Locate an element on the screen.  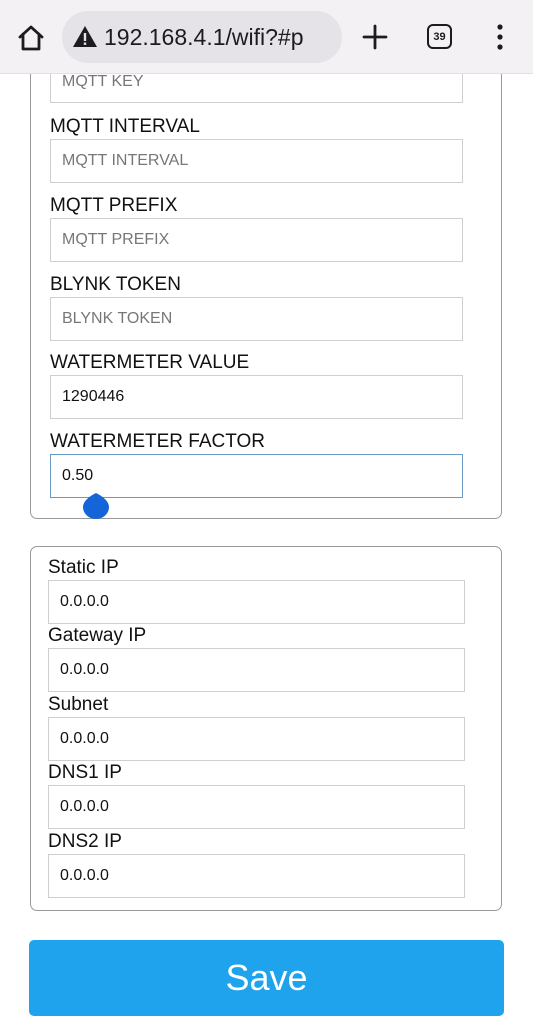
save-button: Save is located at coordinates (266, 978).